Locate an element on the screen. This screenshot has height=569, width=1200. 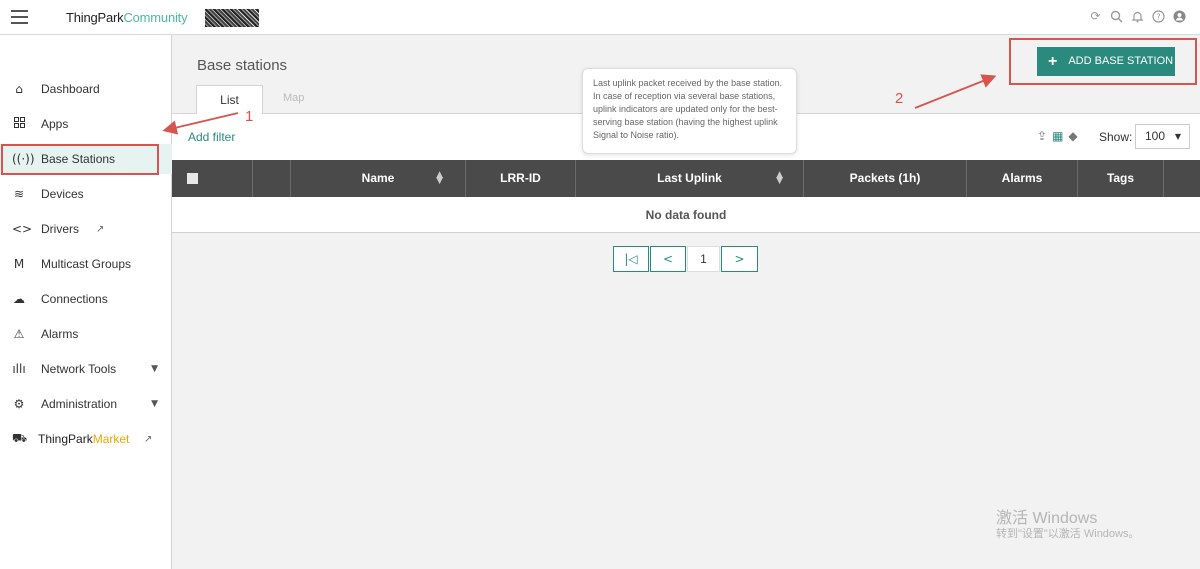
annotation-label-2: 2 is located at coordinates (899, 98).